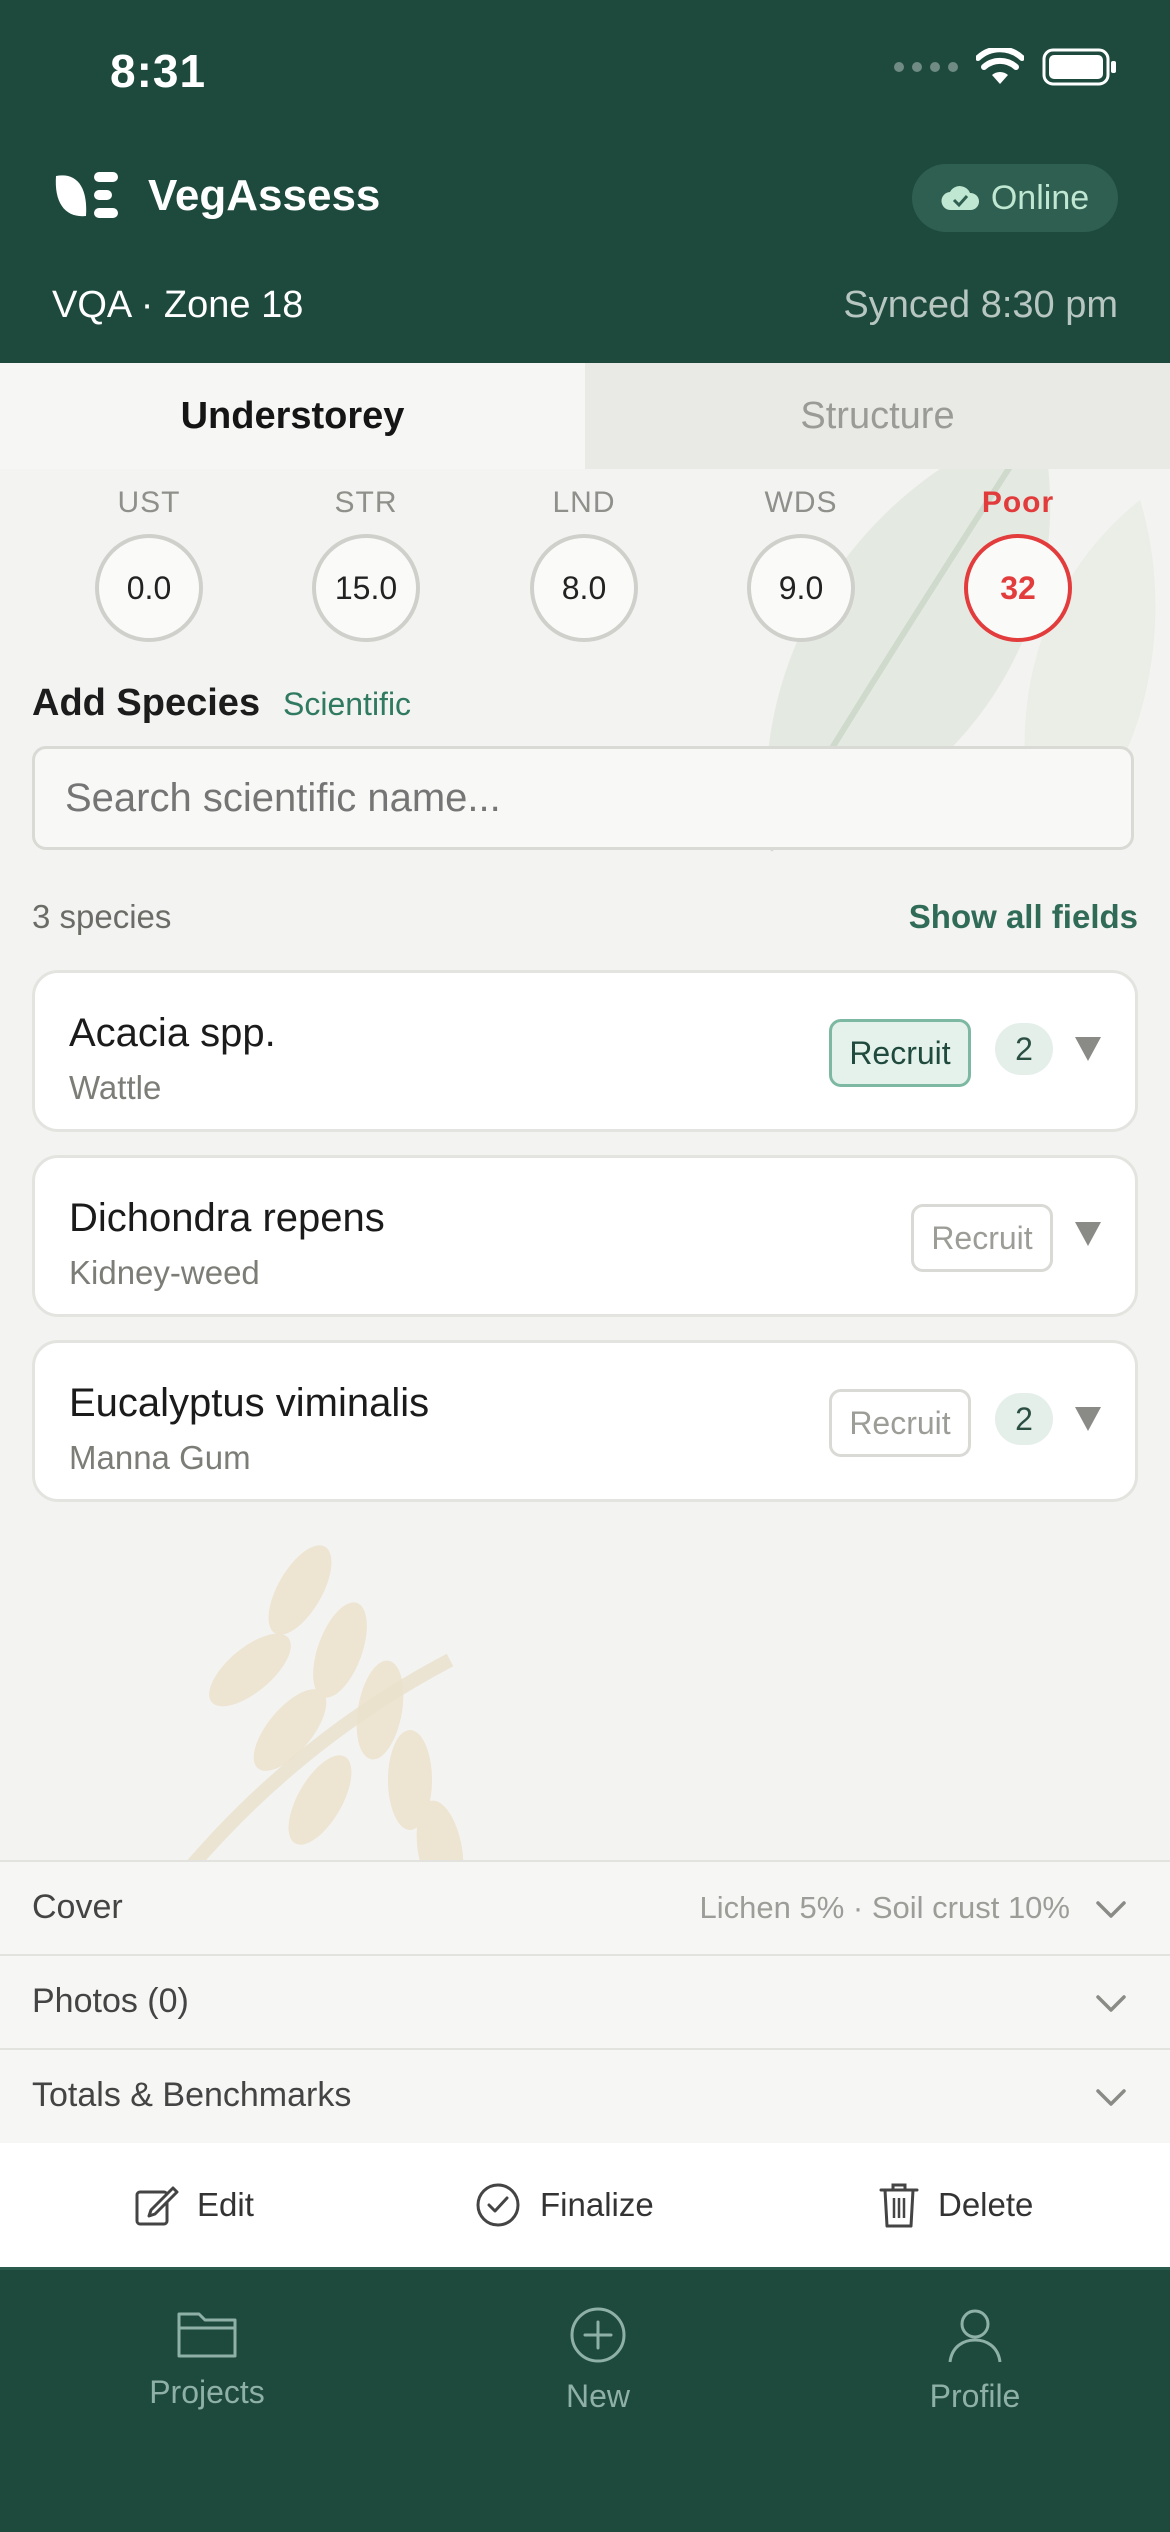 The width and height of the screenshot is (1170, 2532). I want to click on score-label: STR, so click(366, 502).